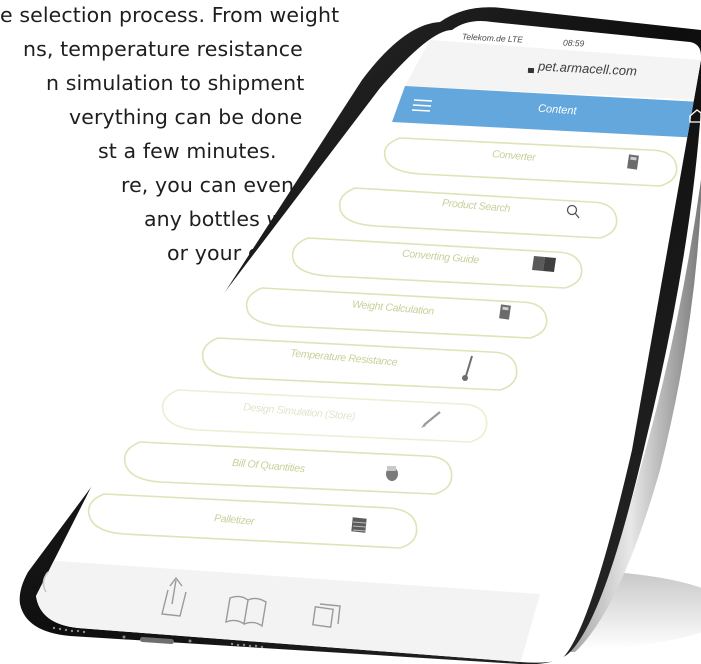  What do you see at coordinates (544, 264) in the screenshot?
I see `book-icon` at bounding box center [544, 264].